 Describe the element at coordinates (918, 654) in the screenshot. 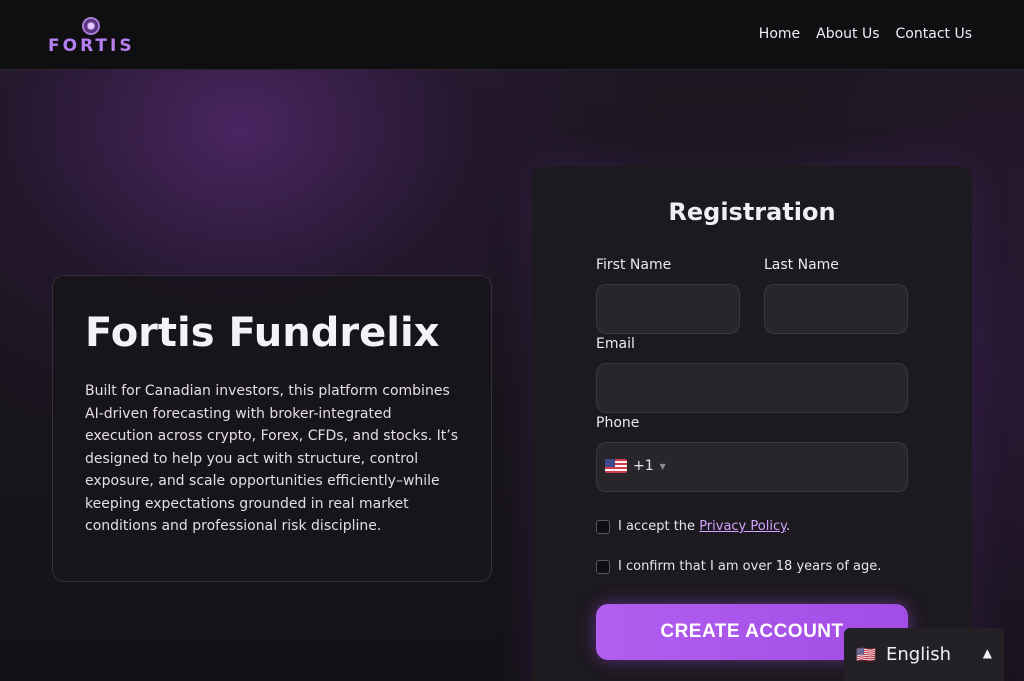

I see `language-label: English` at that location.